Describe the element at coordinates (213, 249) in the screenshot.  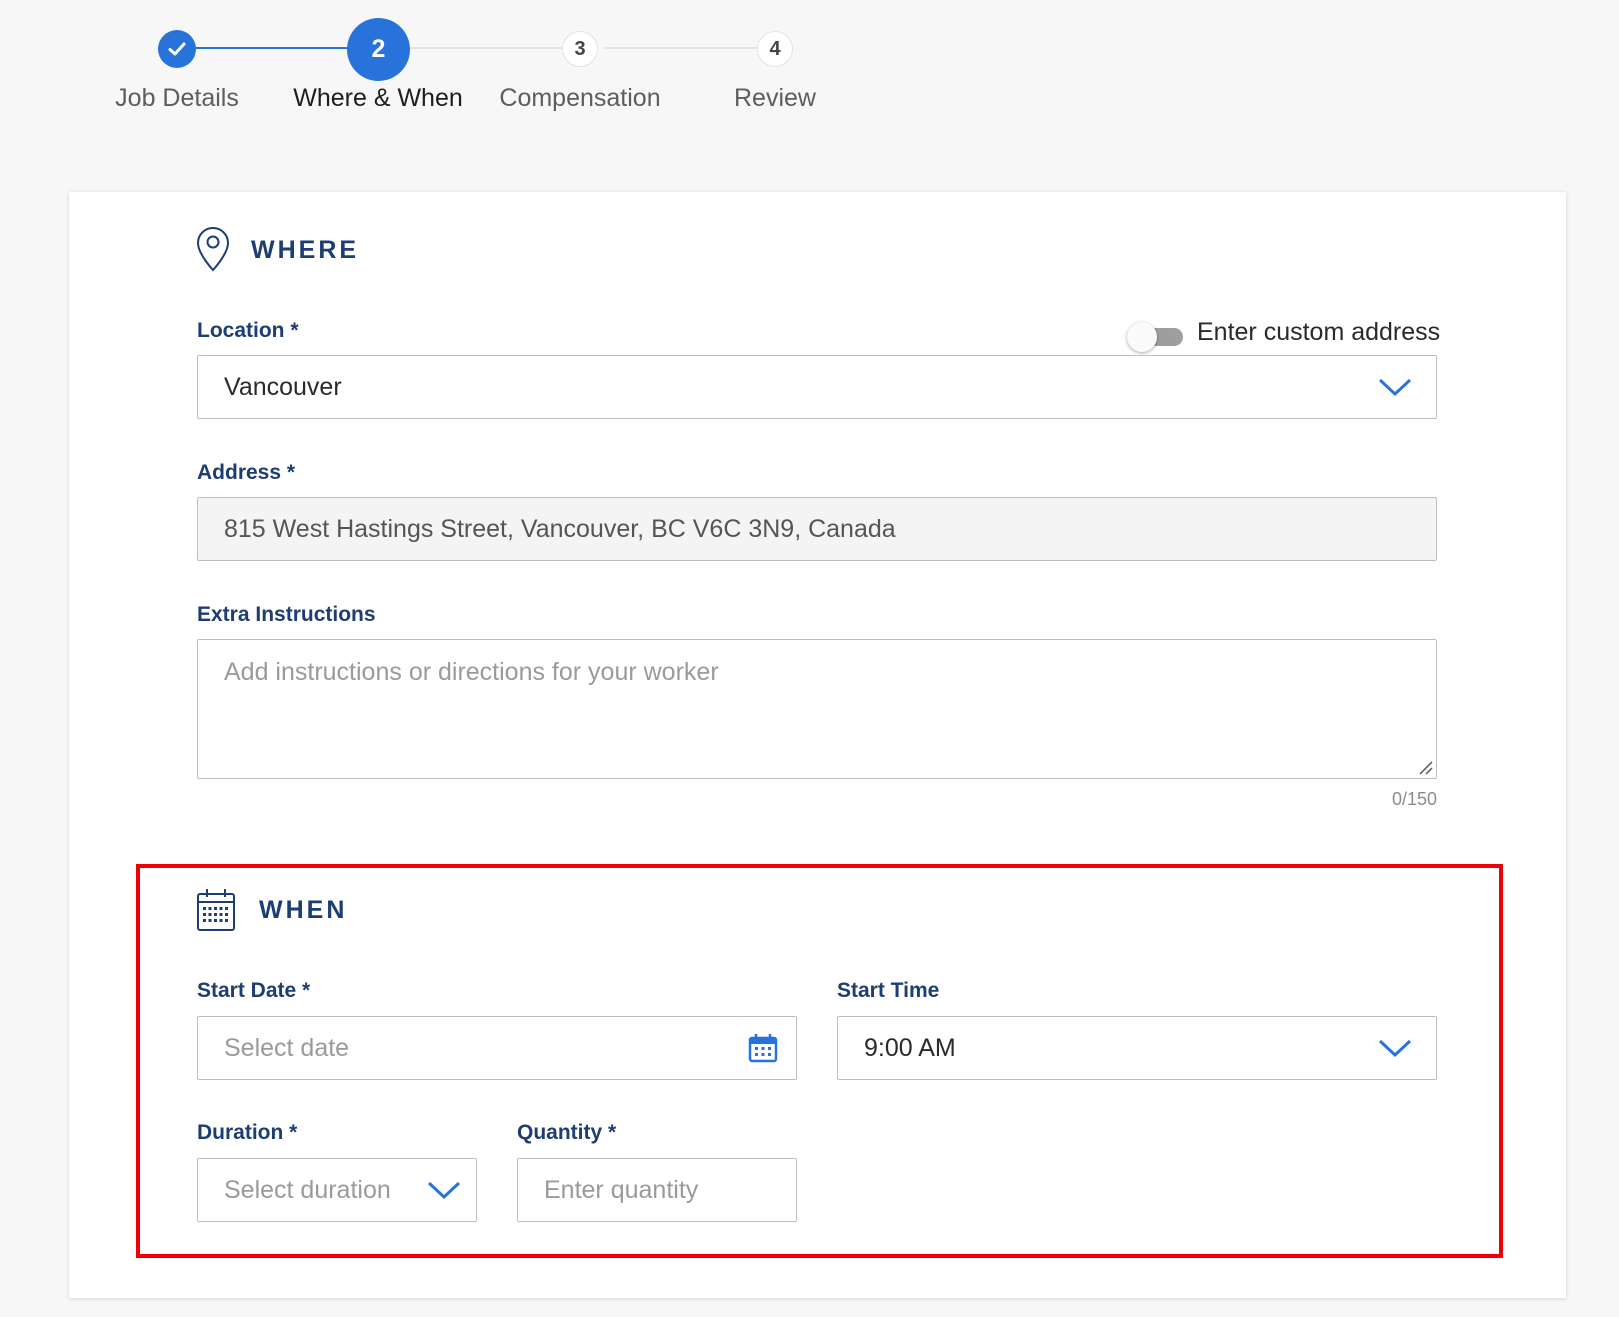
I see `location-pin-icon` at that location.